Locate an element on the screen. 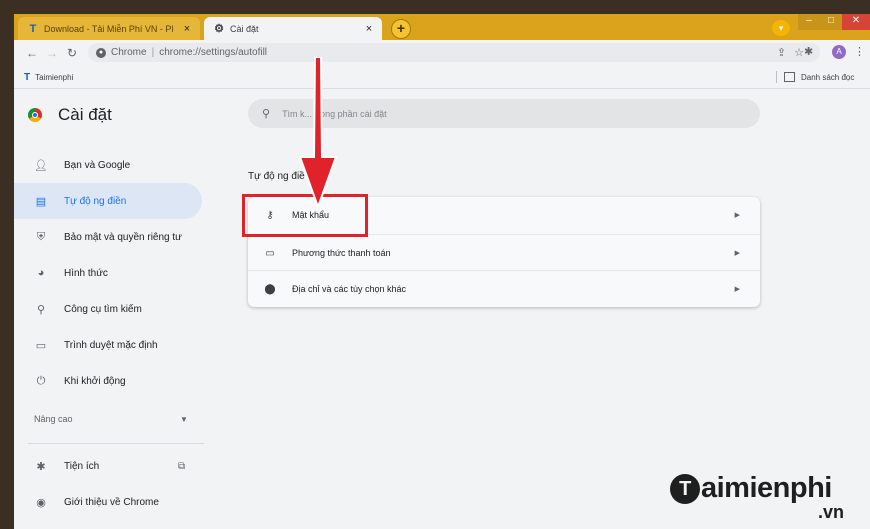 This screenshot has width=870, height=529. advanced-label: Nâng cao is located at coordinates (53, 419).